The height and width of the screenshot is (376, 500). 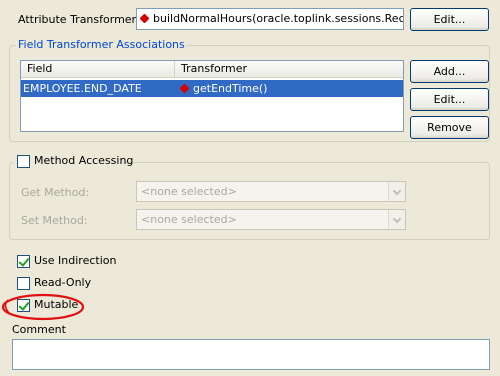 I want to click on column-header-field: Field, so click(x=98, y=69).